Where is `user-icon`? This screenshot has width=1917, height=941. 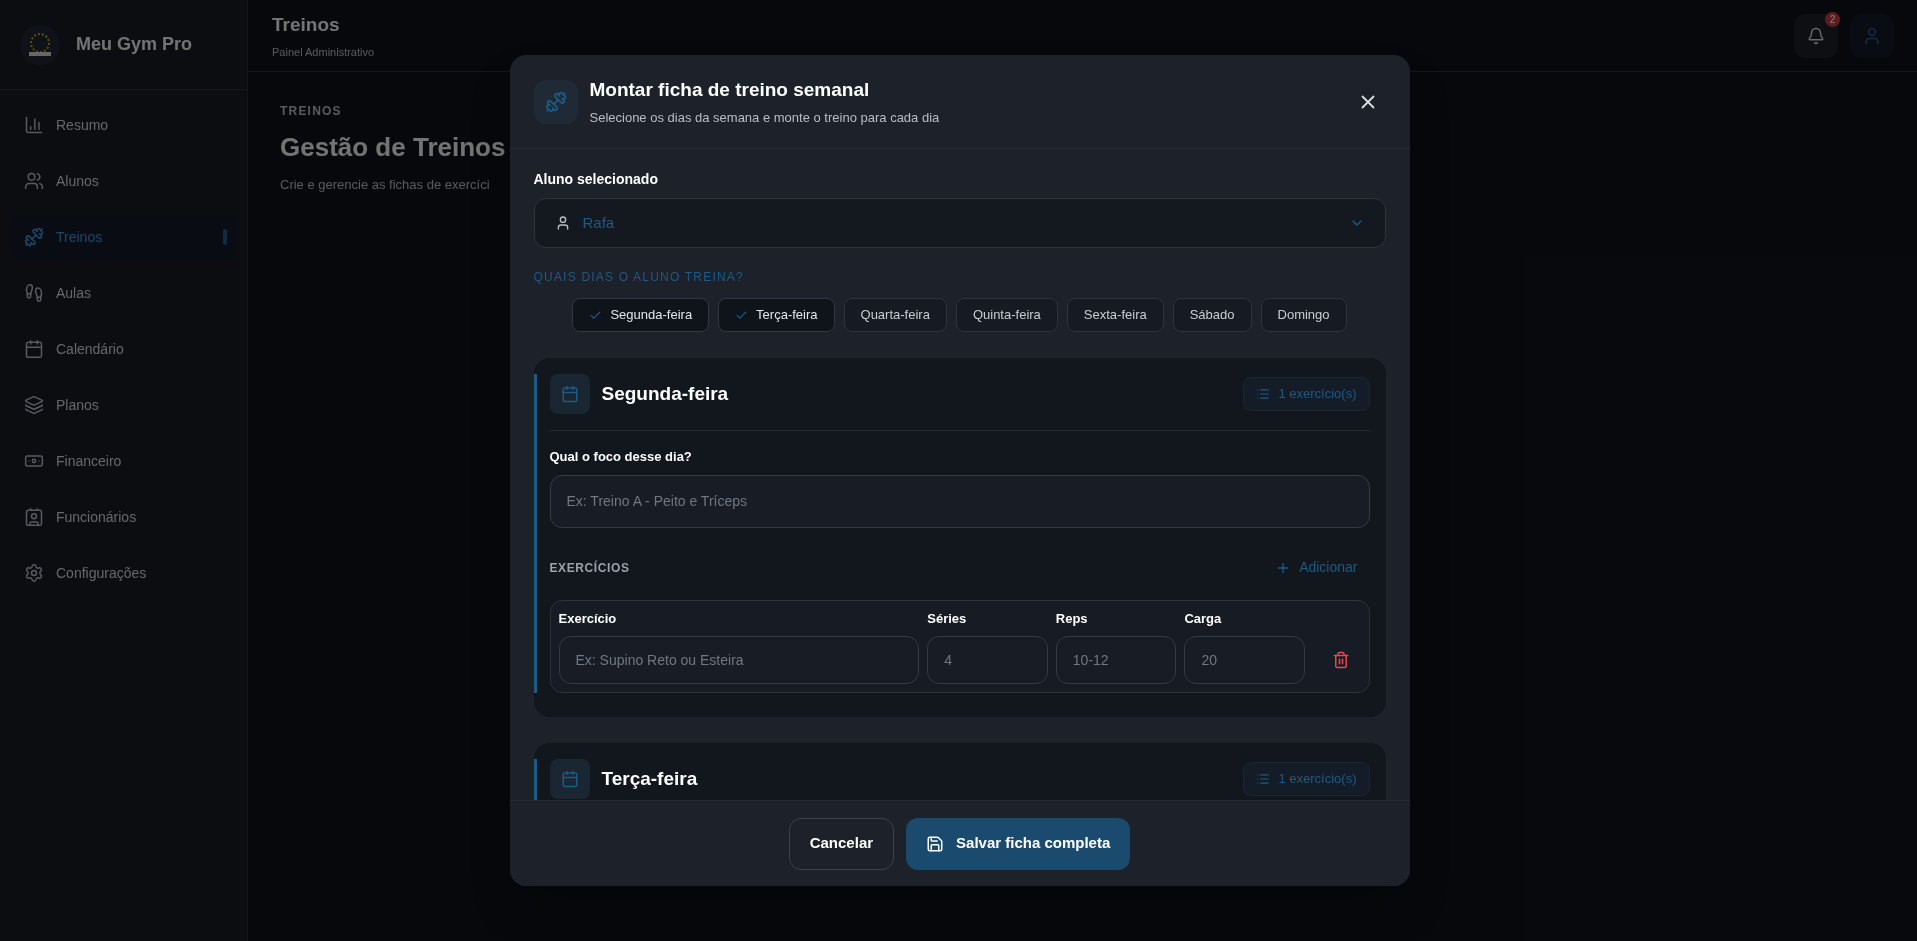
user-icon is located at coordinates (1872, 35).